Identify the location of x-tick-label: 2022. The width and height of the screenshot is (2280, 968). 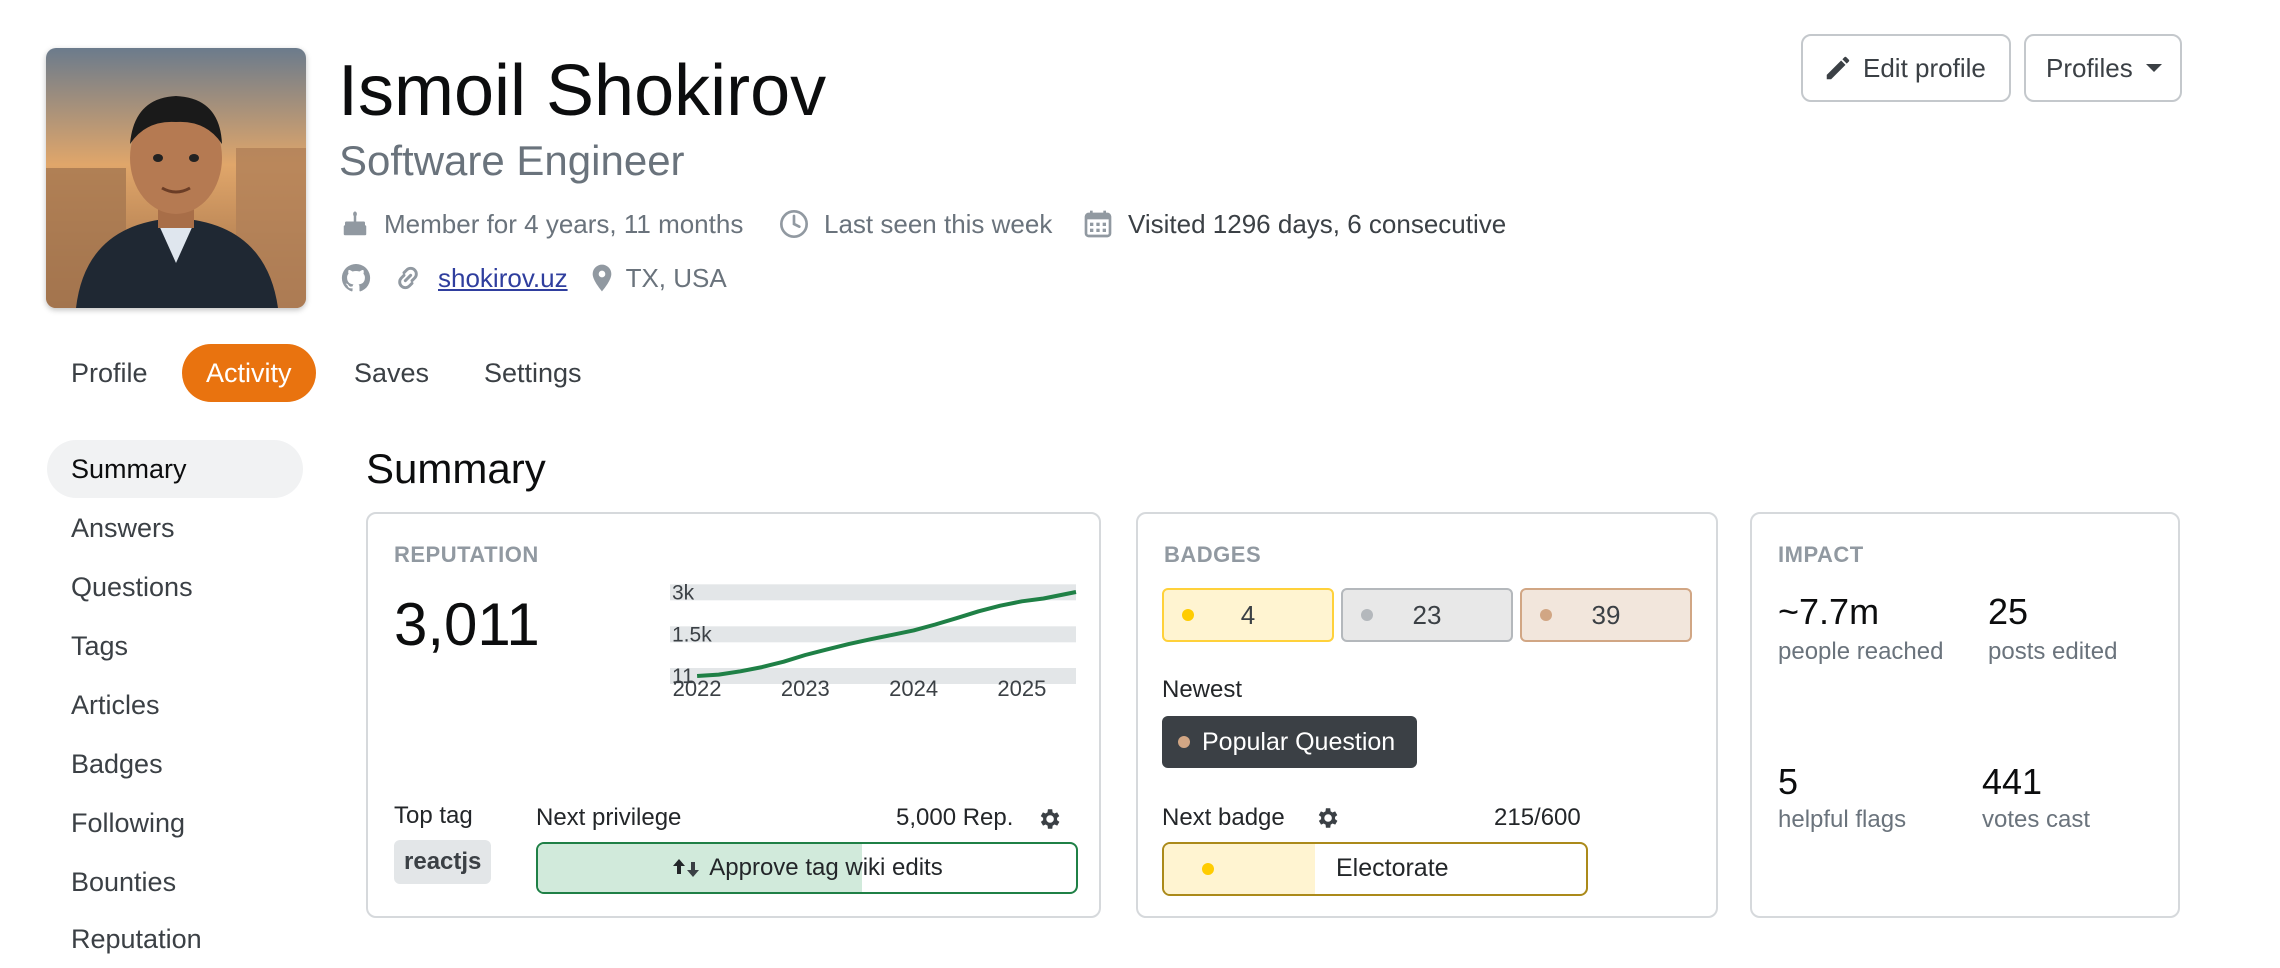
(697, 687).